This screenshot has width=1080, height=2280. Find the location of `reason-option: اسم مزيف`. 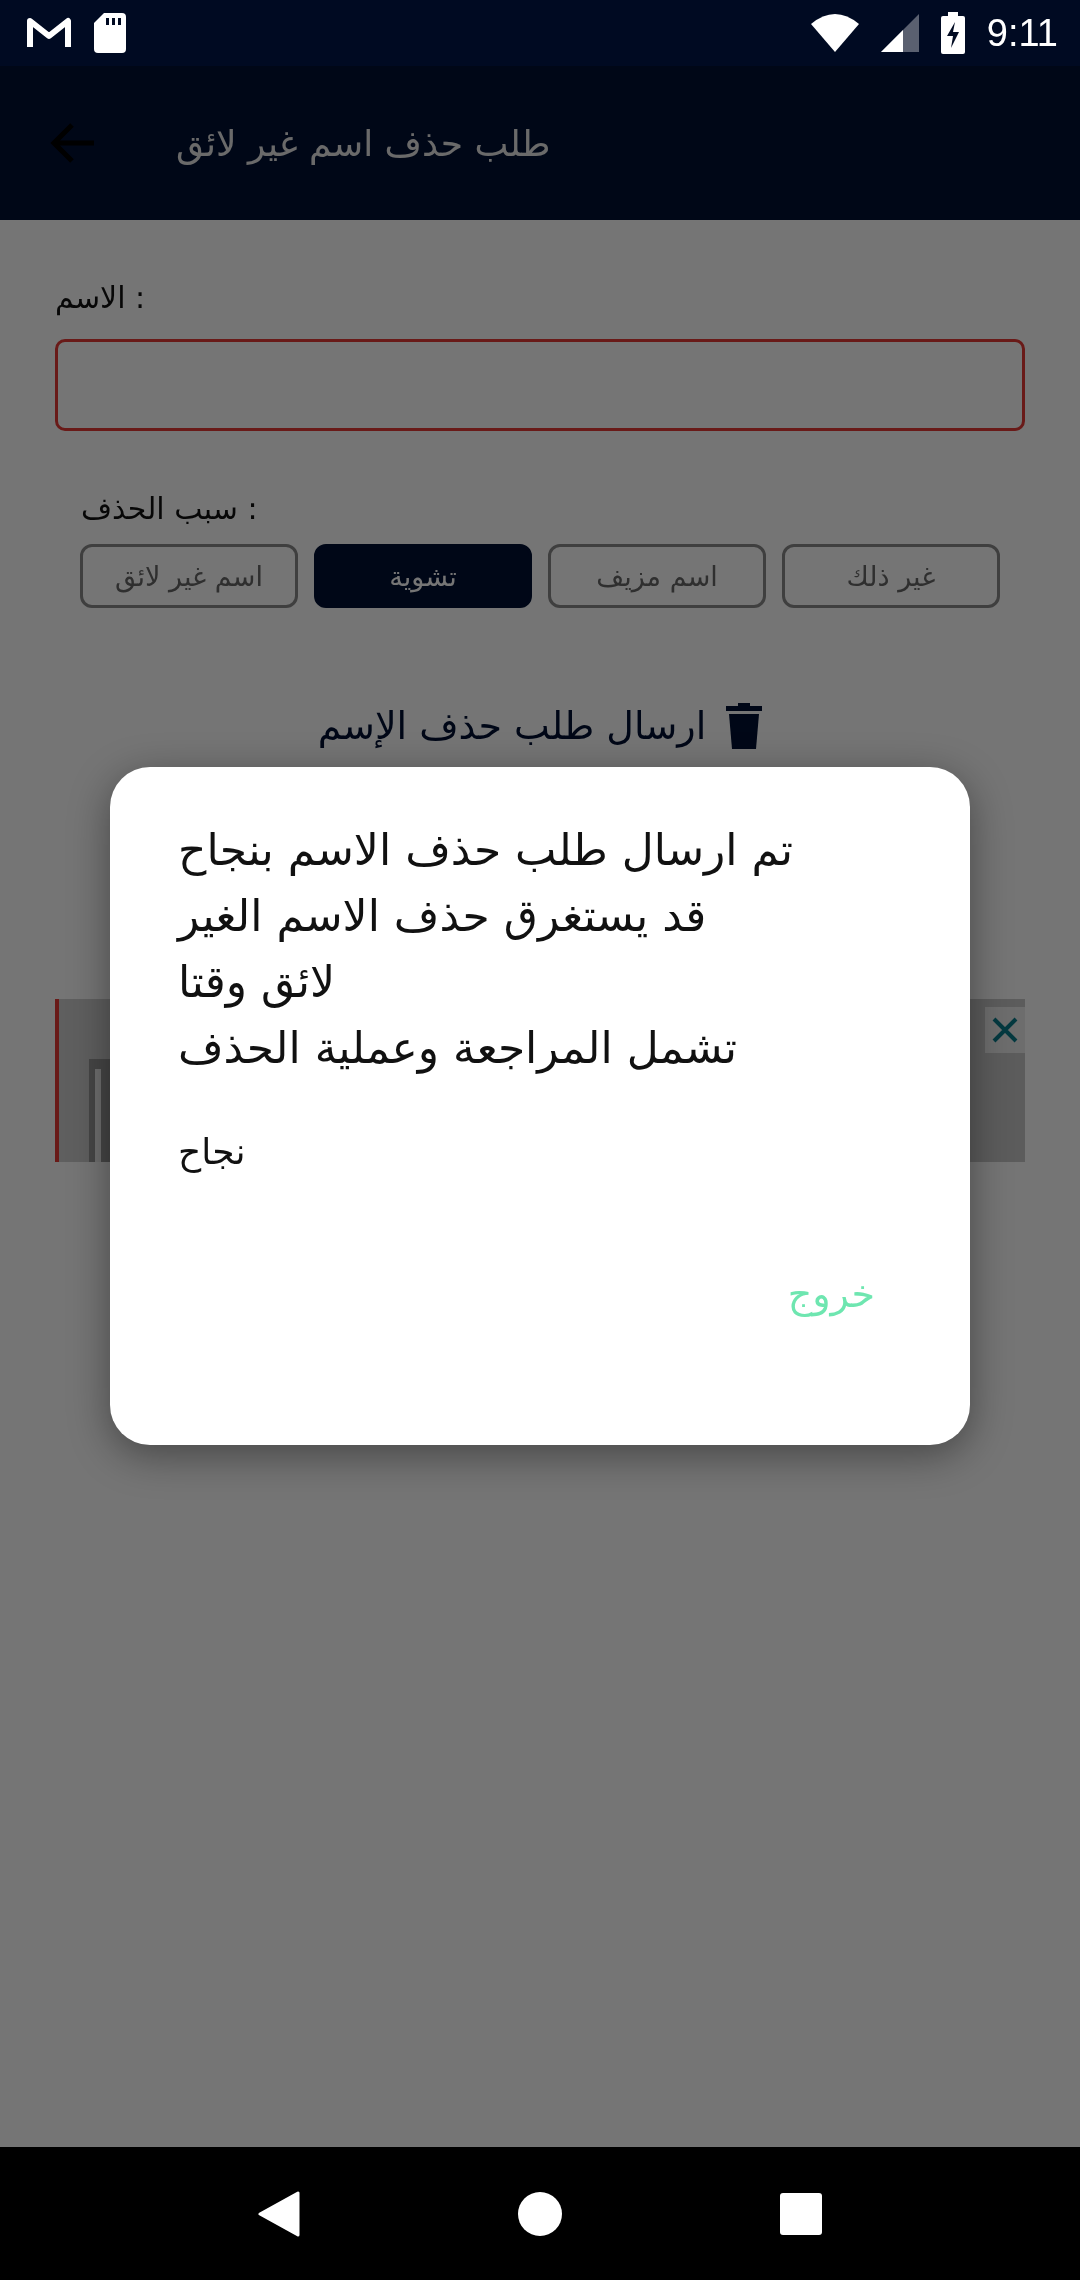

reason-option: اسم مزيف is located at coordinates (657, 576).